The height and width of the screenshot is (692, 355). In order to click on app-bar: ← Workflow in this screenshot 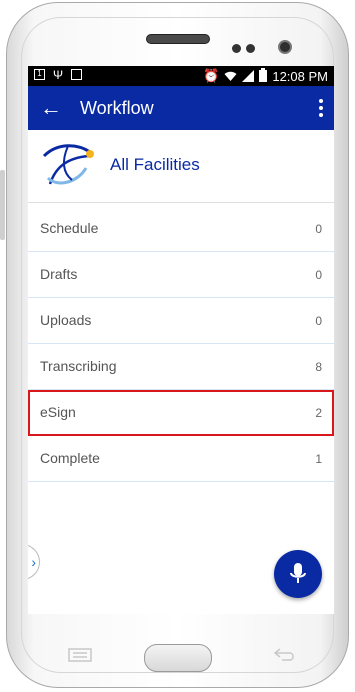, I will do `click(181, 108)`.